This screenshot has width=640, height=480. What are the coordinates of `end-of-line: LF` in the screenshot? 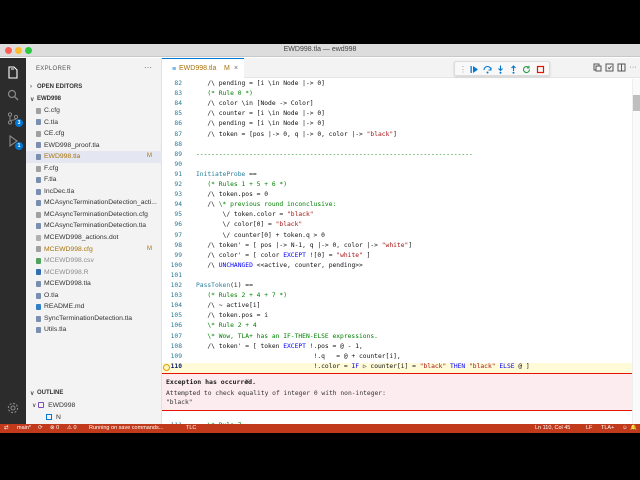 It's located at (589, 428).